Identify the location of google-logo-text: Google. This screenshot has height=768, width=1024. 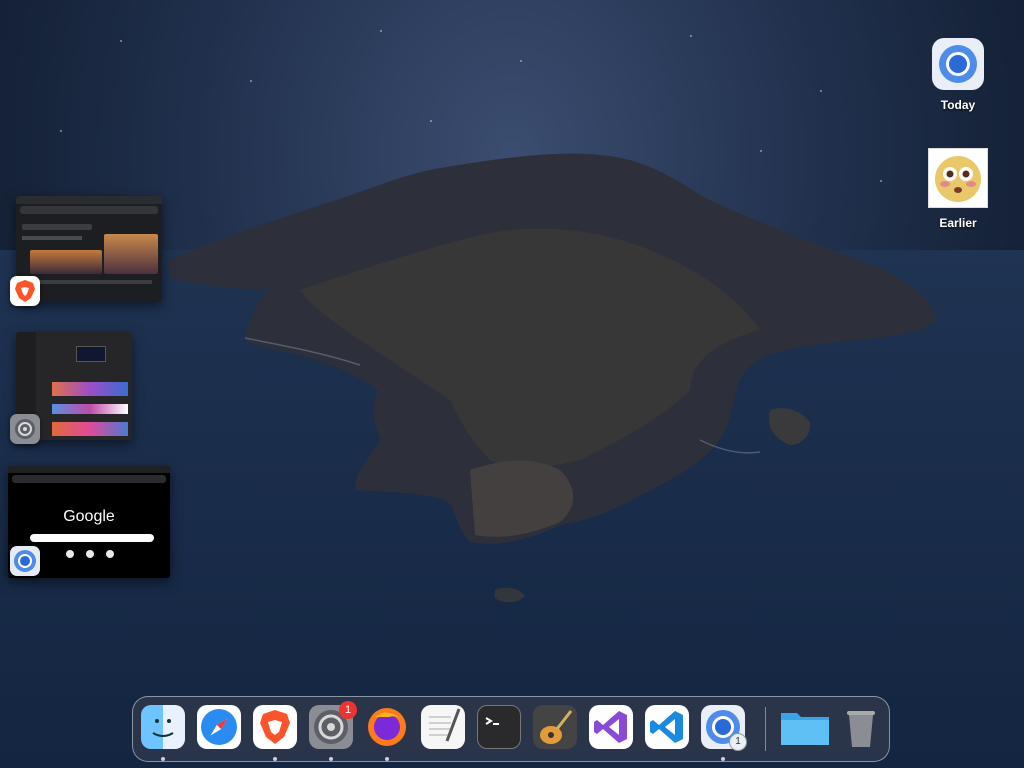
(89, 516).